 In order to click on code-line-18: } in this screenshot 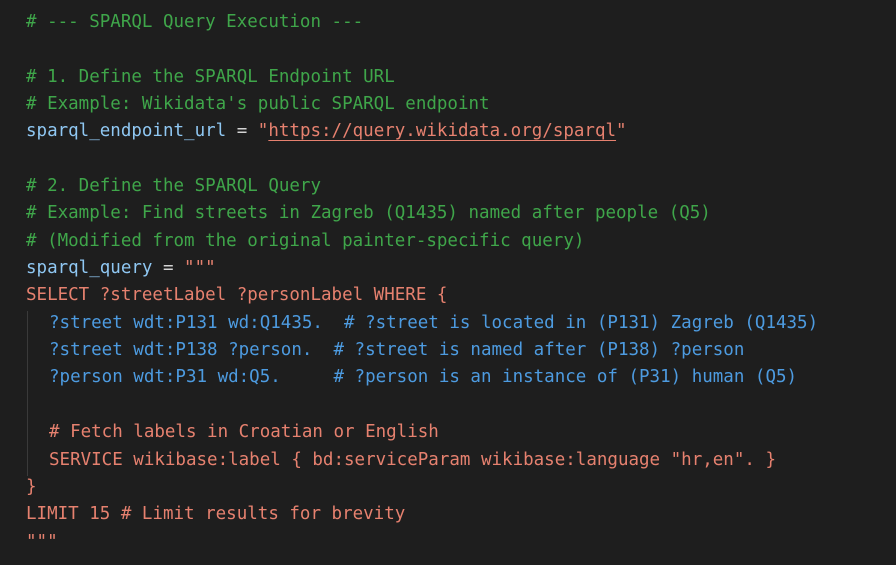, I will do `click(31, 486)`.